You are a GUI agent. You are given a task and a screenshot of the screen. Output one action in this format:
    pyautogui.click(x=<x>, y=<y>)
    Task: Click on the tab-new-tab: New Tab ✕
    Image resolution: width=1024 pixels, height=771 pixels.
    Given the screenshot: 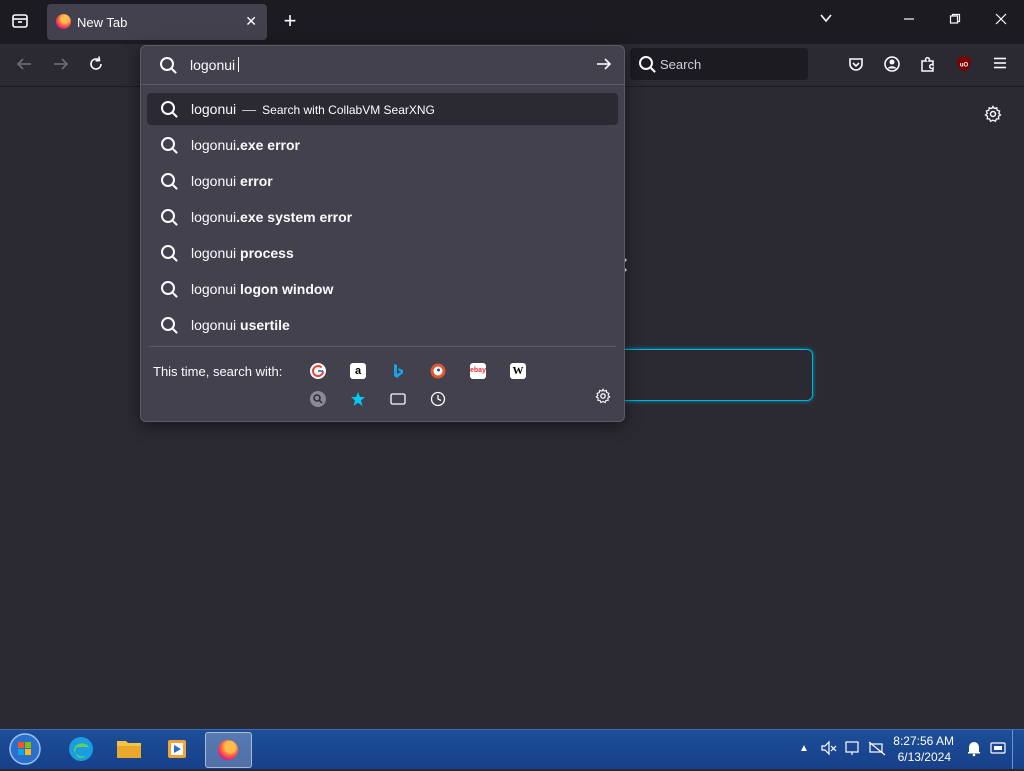 What is the action you would take?
    pyautogui.click(x=157, y=22)
    